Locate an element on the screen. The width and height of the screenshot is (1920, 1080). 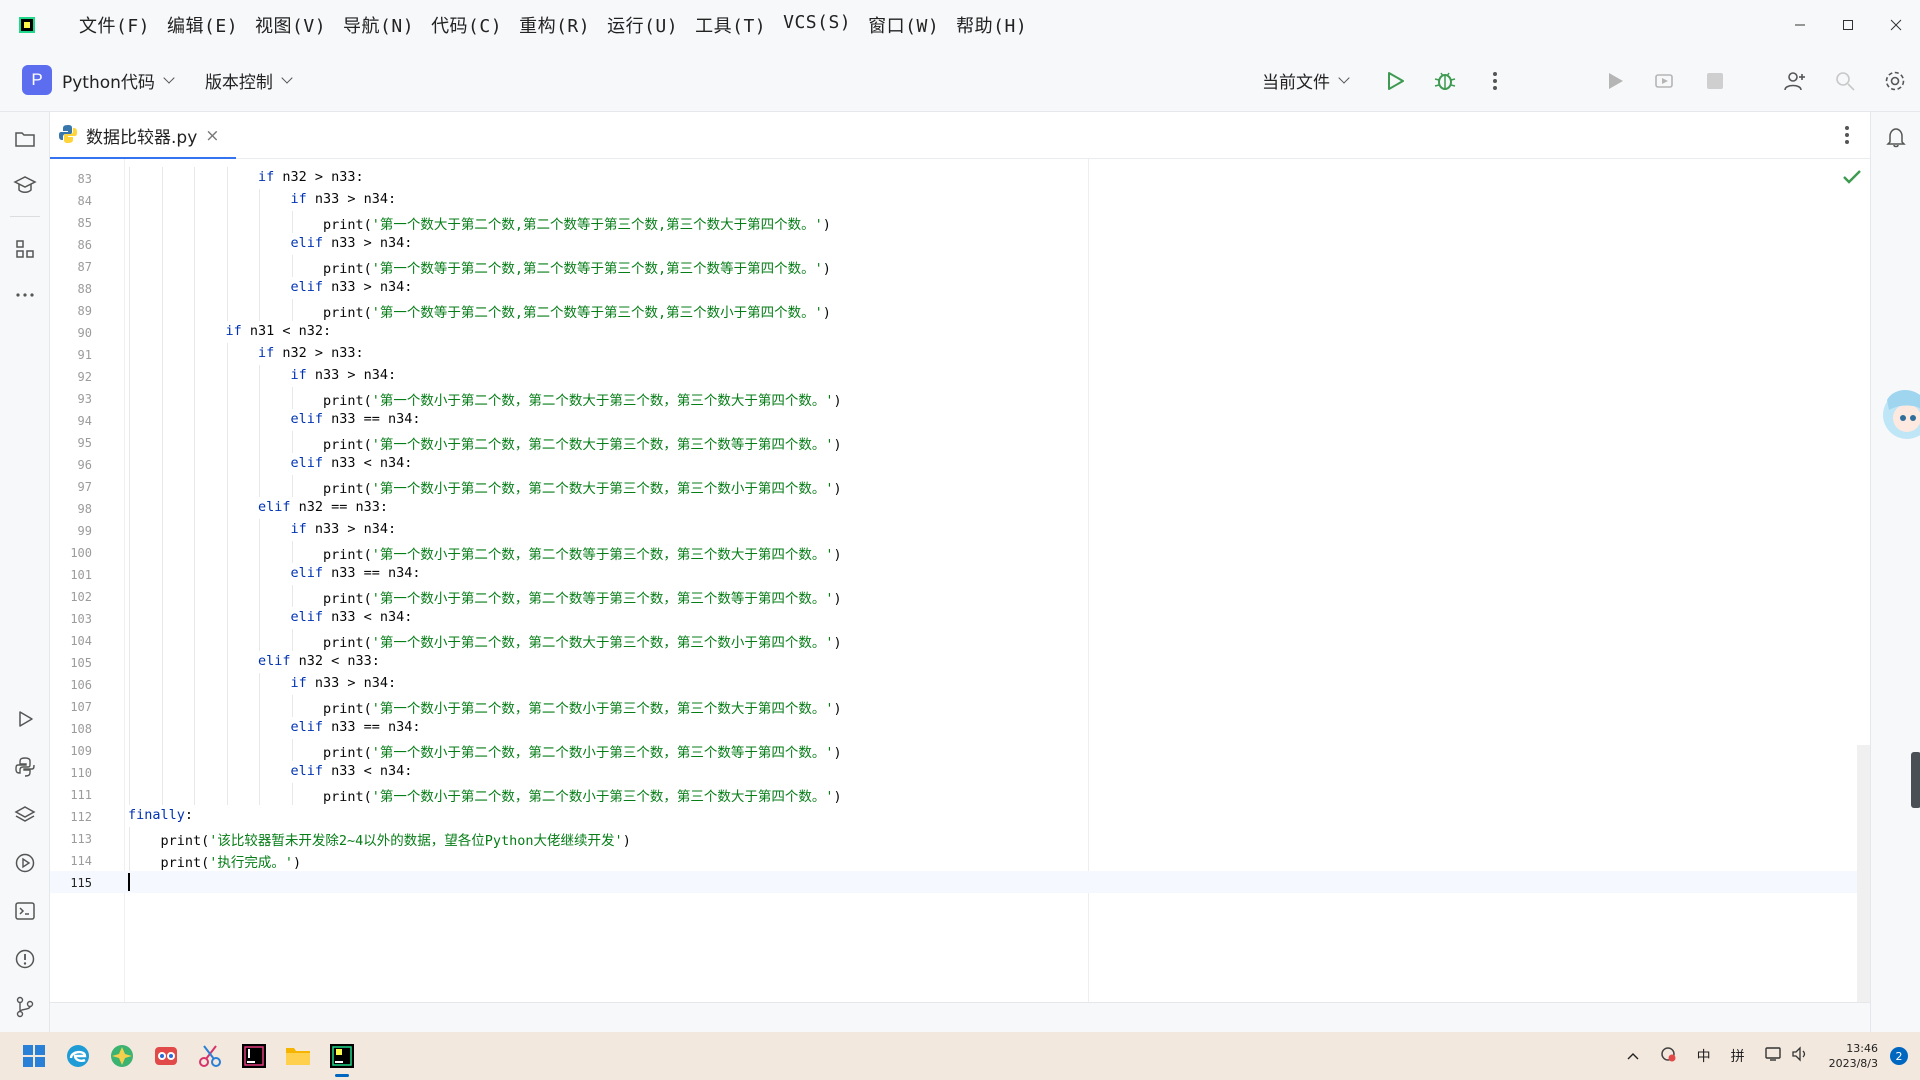
menu-item: 重构(R) is located at coordinates (554, 25).